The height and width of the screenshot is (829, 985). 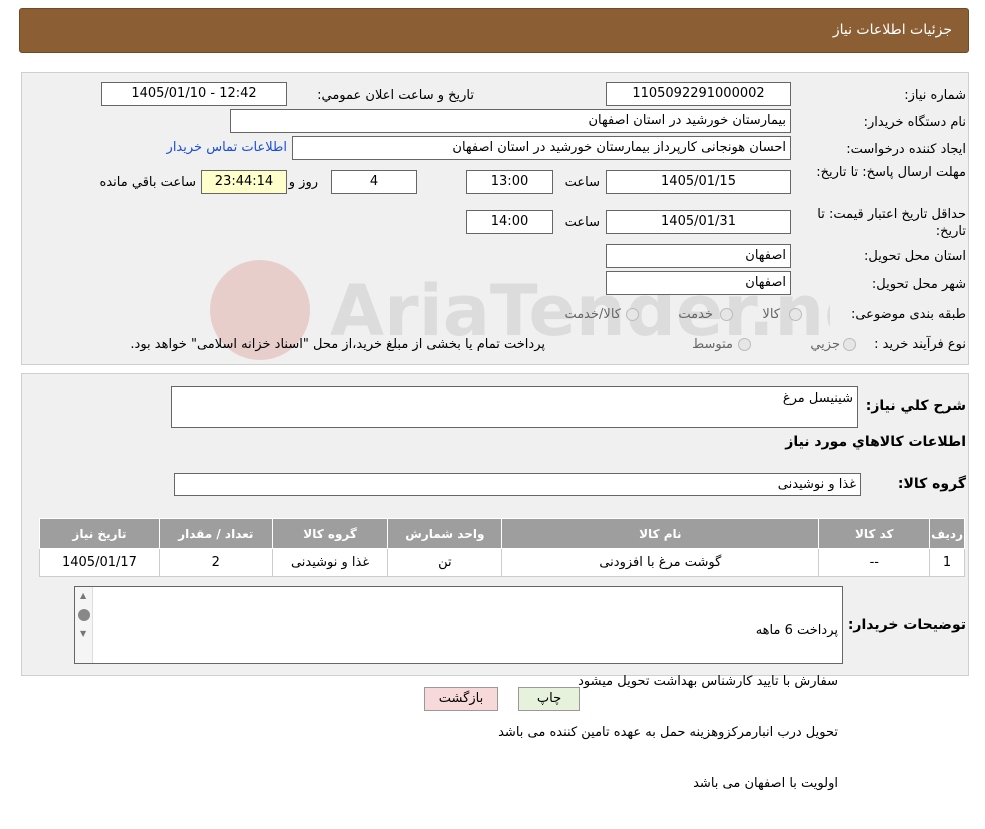 I want to click on category-option-goods-service: کالا/خدمت, so click(x=592, y=314).